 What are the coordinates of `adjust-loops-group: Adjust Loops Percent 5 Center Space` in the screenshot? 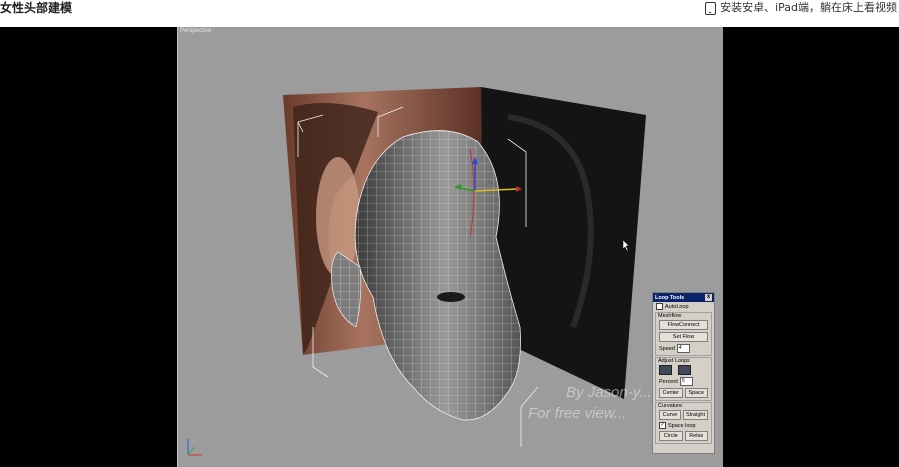 It's located at (683, 379).